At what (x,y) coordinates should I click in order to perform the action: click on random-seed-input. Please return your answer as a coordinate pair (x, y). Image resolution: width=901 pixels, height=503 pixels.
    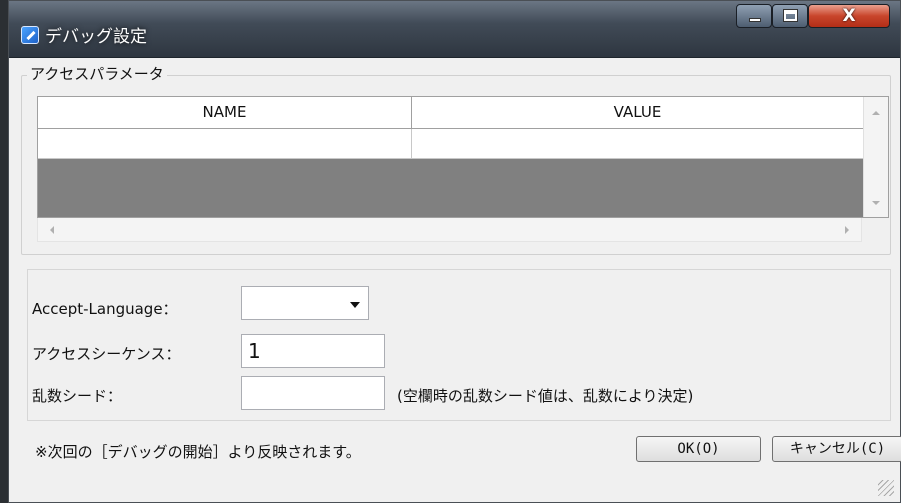
    Looking at the image, I should click on (313, 393).